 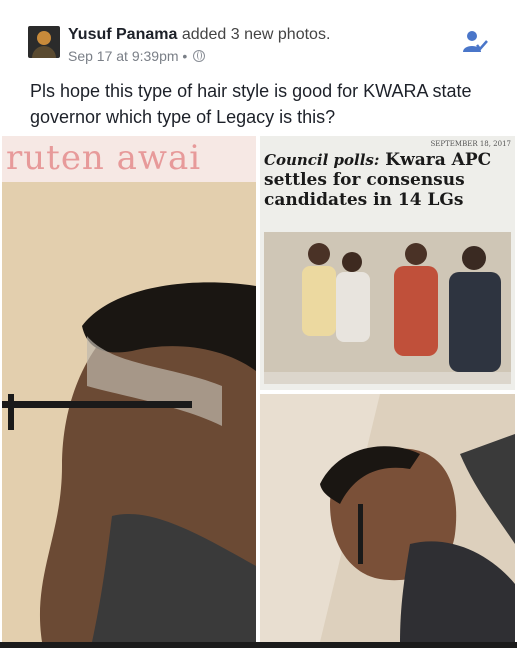 I want to click on newspaper-headline-b: settles for consensus, so click(x=364, y=180).